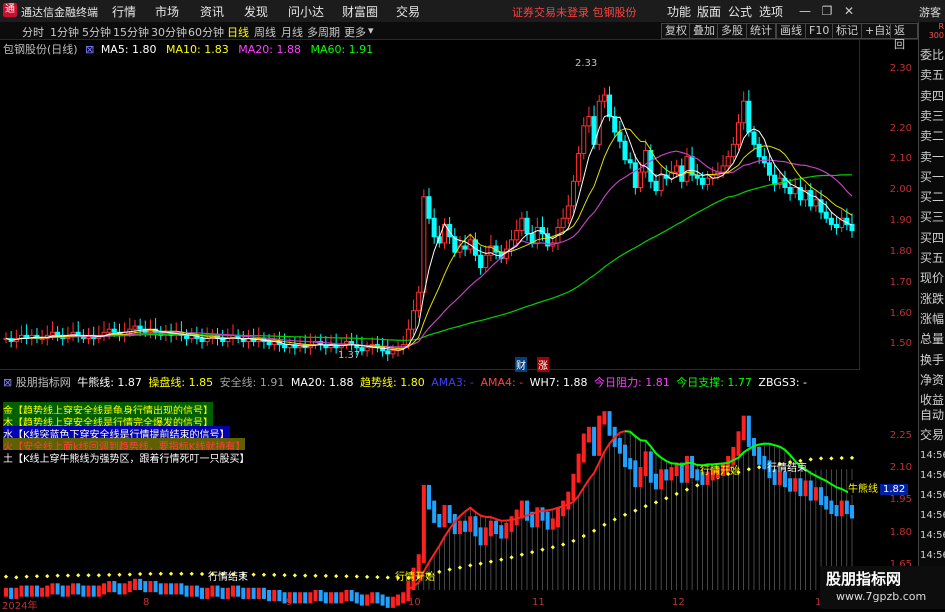 The width and height of the screenshot is (945, 612). What do you see at coordinates (932, 278) in the screenshot?
I see `sidebar-item: 现价` at bounding box center [932, 278].